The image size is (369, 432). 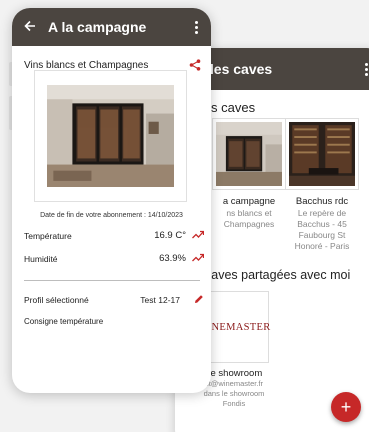 I want to click on profile-value: Test 12-17, so click(x=160, y=300).